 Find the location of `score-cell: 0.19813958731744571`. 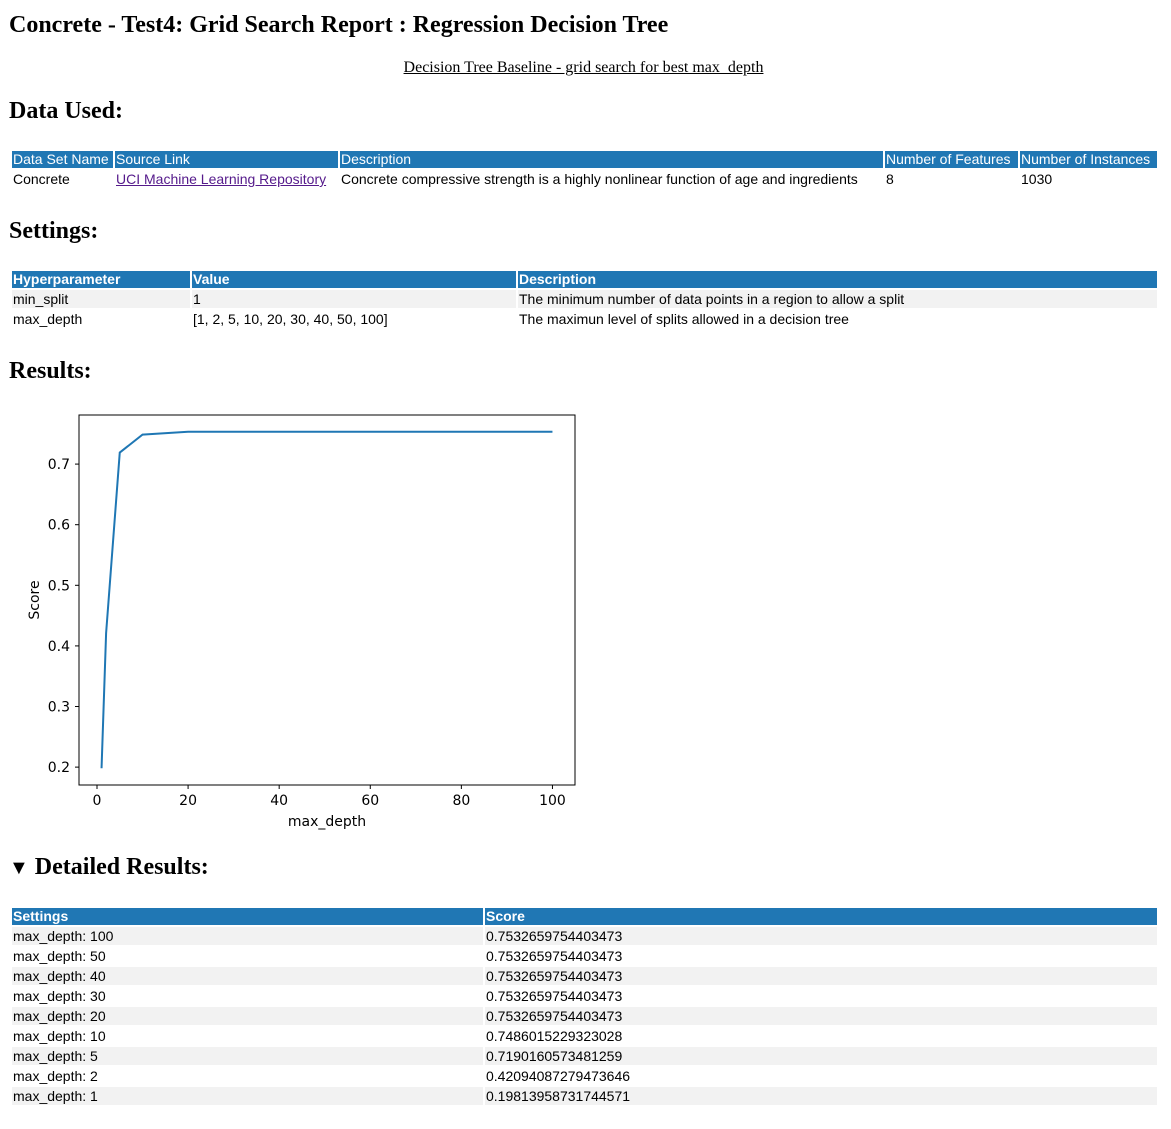

score-cell: 0.19813958731744571 is located at coordinates (821, 1096).